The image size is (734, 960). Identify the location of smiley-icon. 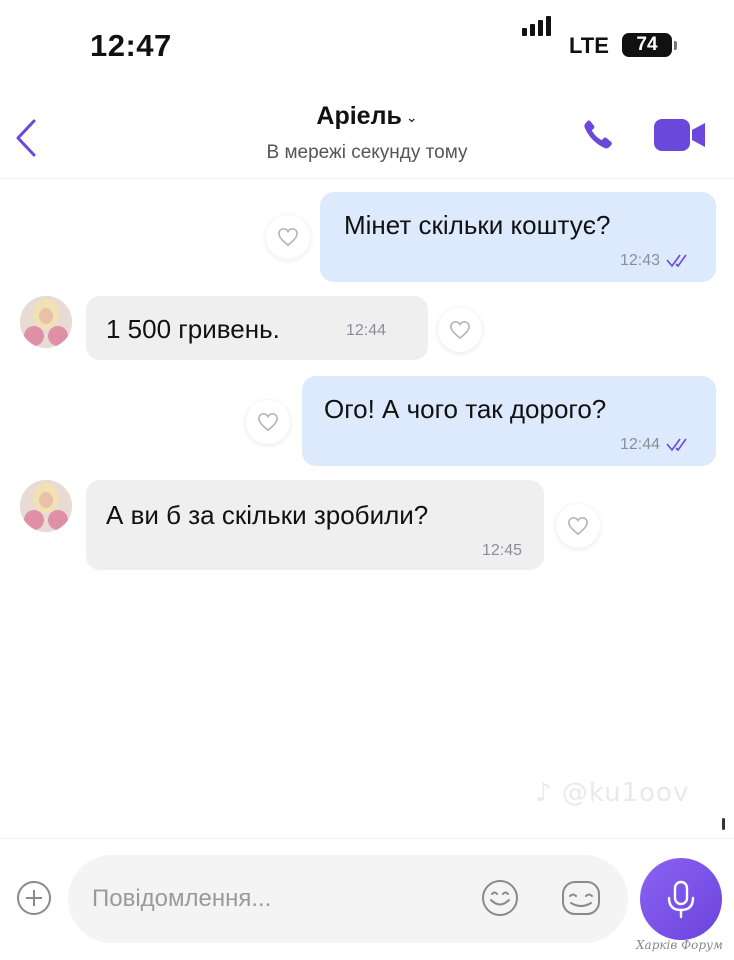
(500, 898).